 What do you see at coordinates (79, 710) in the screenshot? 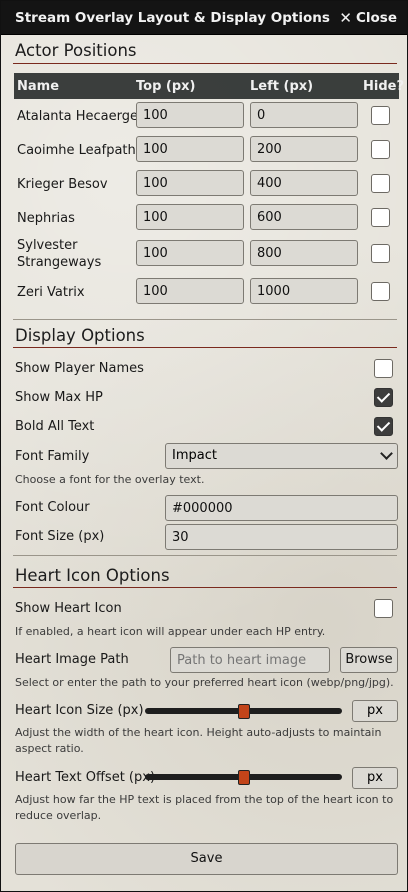
I see `heart-icon-size-label: Heart Icon Size (px)` at bounding box center [79, 710].